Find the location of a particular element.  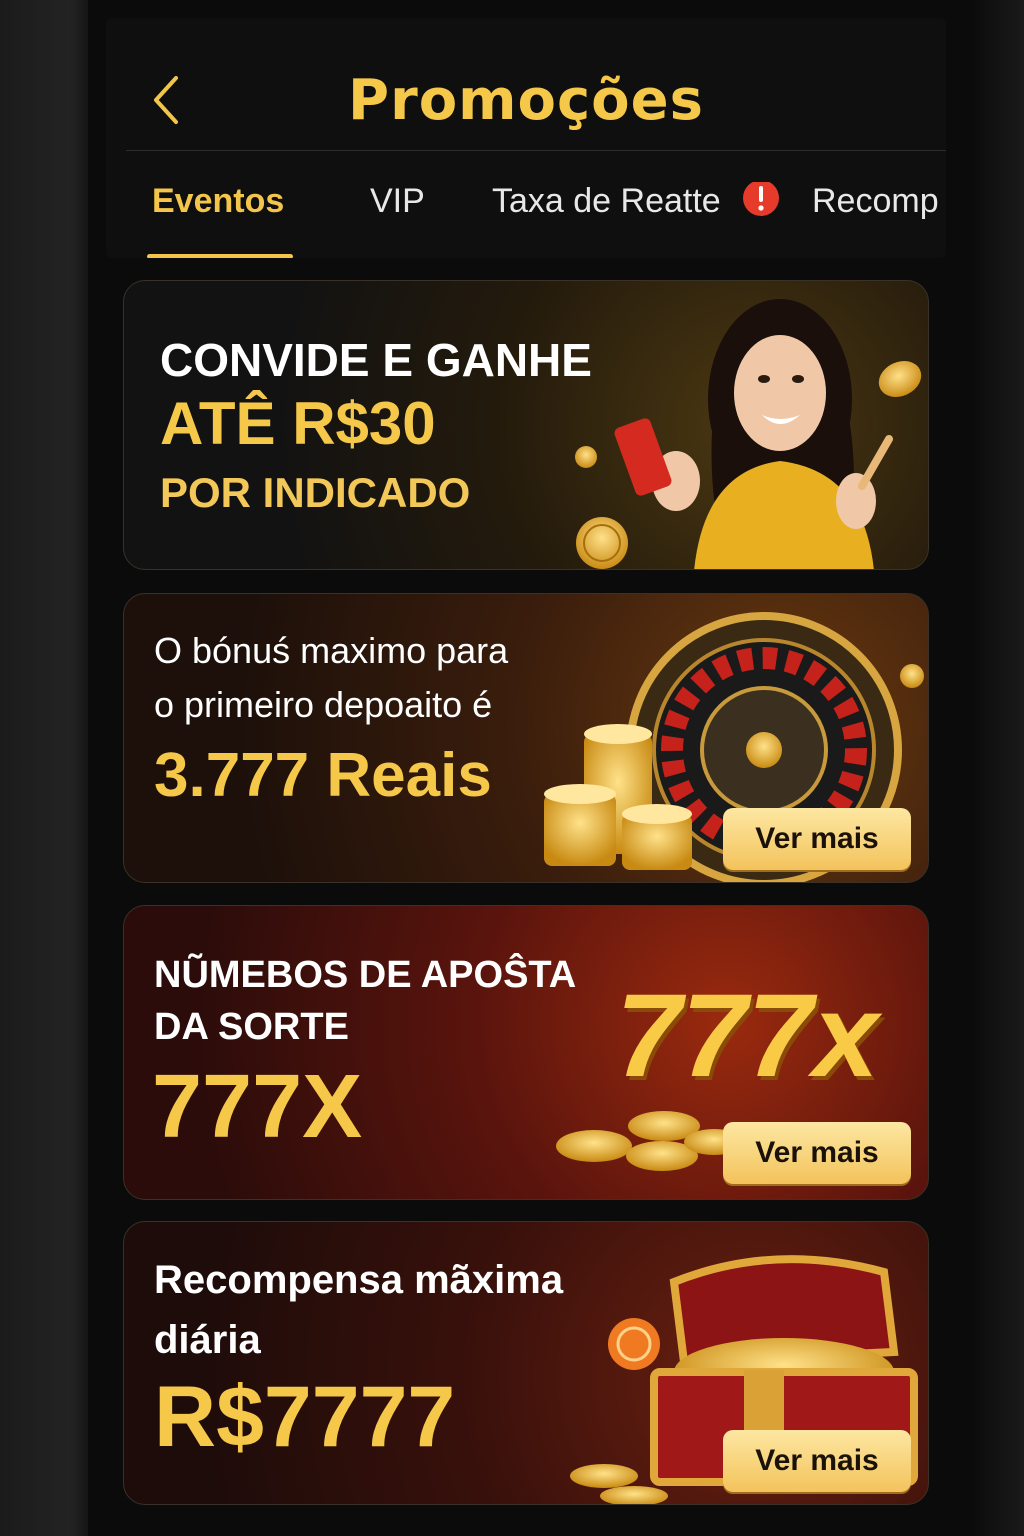

left-backdrop is located at coordinates (44, 768).